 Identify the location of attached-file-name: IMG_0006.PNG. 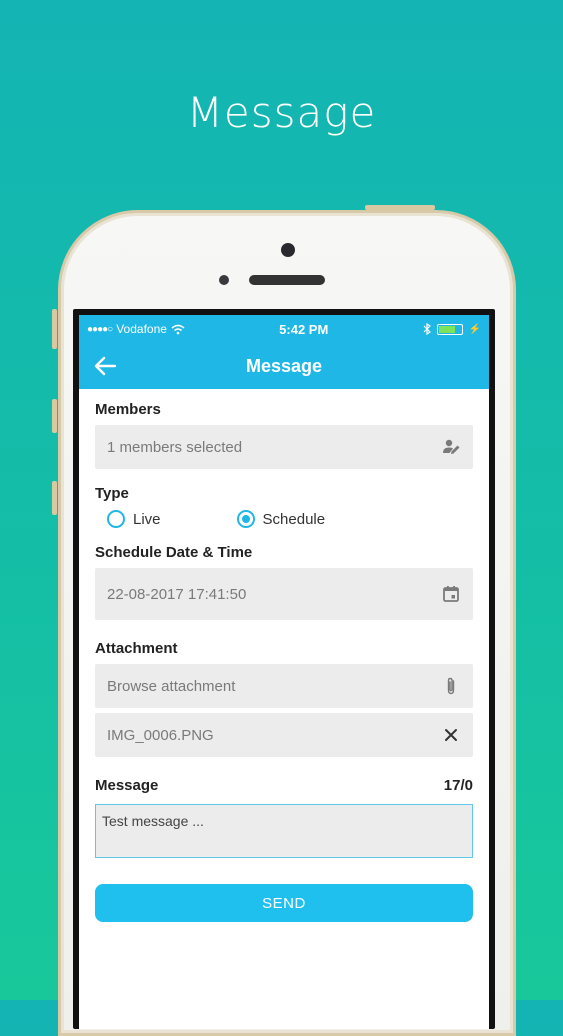
(160, 735).